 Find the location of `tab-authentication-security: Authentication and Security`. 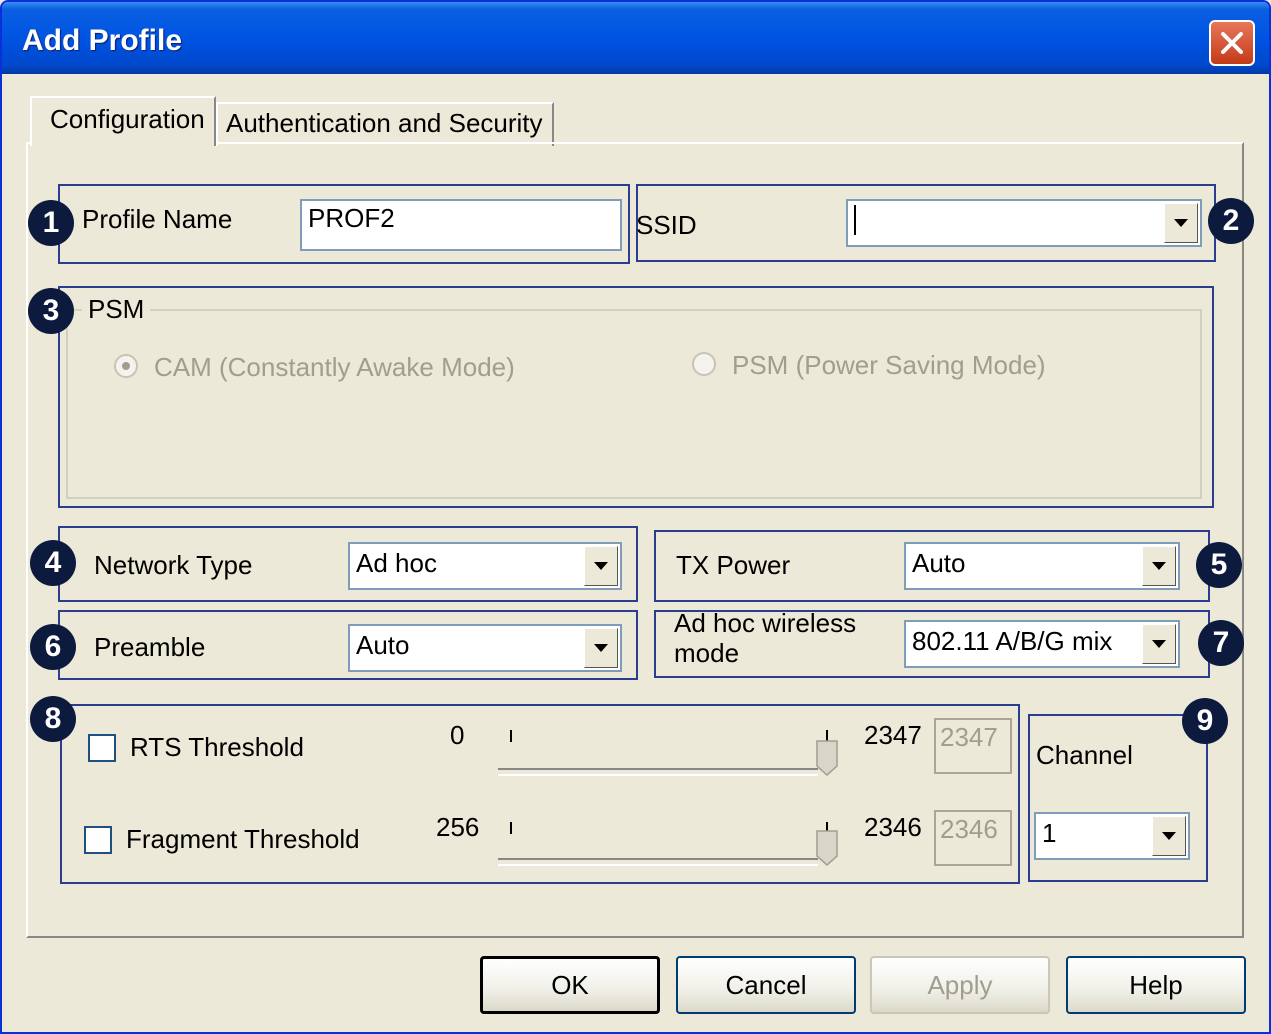

tab-authentication-security: Authentication and Security is located at coordinates (385, 124).